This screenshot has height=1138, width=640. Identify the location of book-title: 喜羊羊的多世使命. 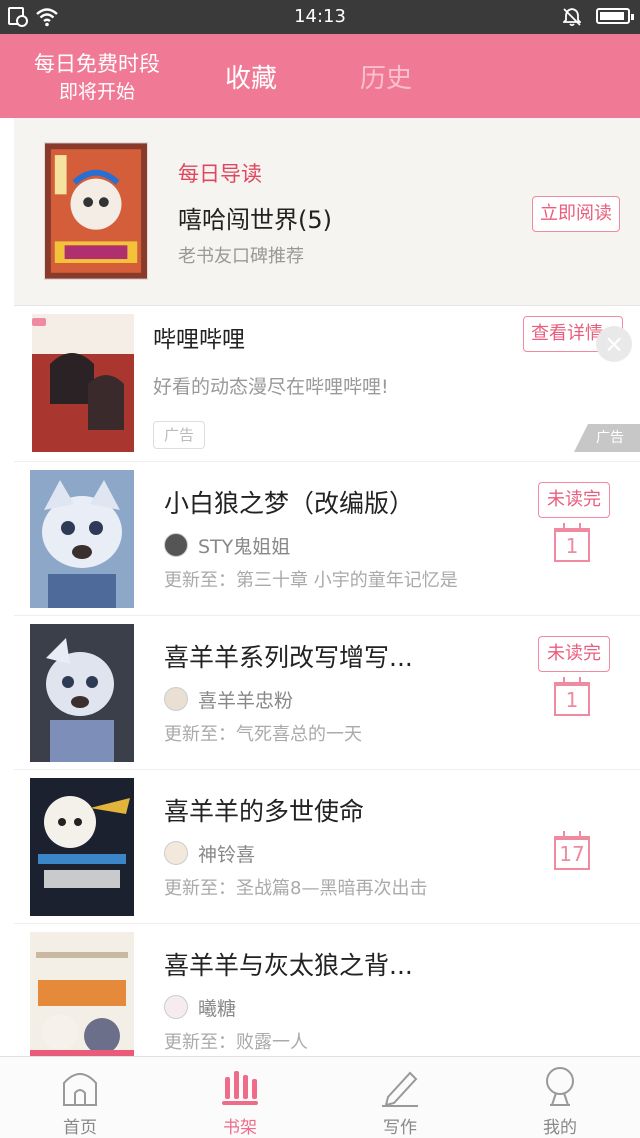
(264, 811).